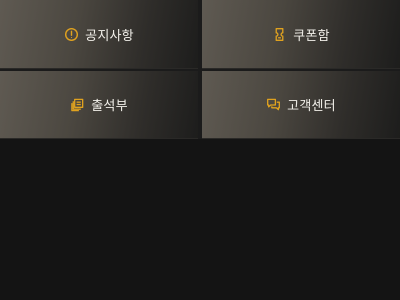 The height and width of the screenshot is (300, 400). I want to click on customer-center-tile: 고객센터, so click(301, 105).